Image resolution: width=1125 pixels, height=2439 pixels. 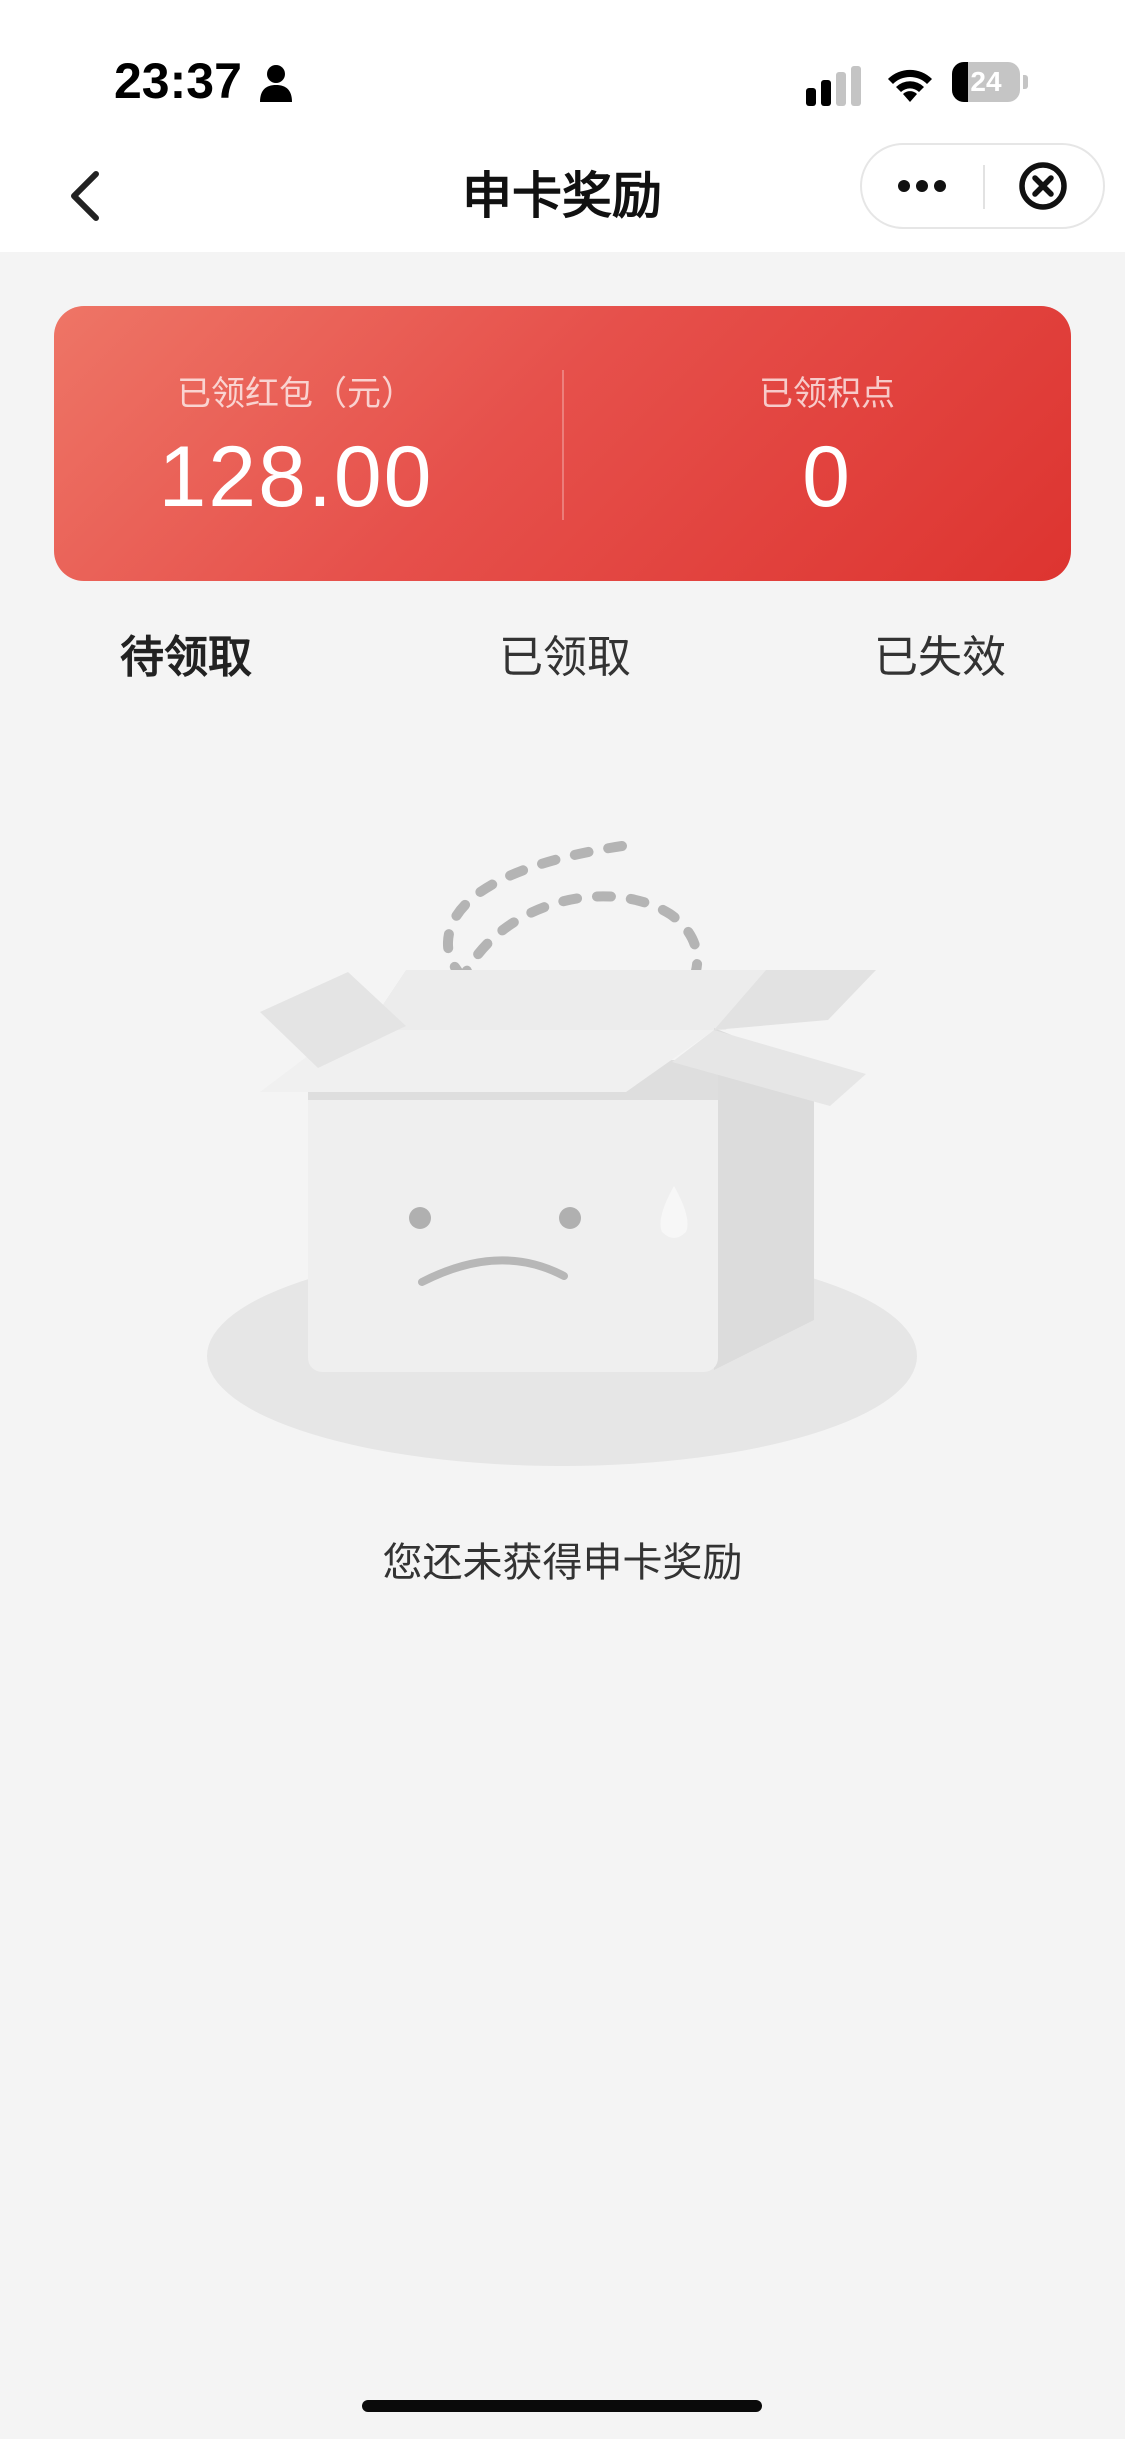 I want to click on more-dots-icon, so click(x=922, y=186).